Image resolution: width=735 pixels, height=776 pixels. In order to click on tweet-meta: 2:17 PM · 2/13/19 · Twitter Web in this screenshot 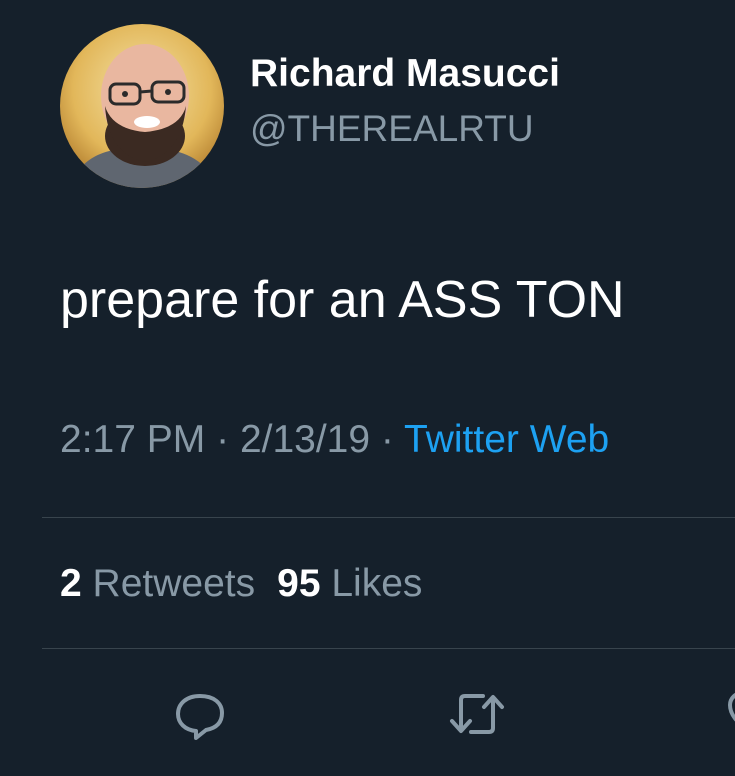, I will do `click(334, 440)`.